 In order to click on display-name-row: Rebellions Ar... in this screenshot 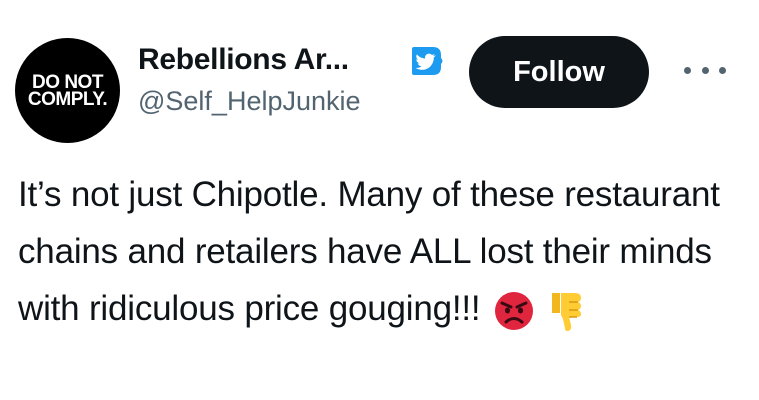, I will do `click(243, 60)`.